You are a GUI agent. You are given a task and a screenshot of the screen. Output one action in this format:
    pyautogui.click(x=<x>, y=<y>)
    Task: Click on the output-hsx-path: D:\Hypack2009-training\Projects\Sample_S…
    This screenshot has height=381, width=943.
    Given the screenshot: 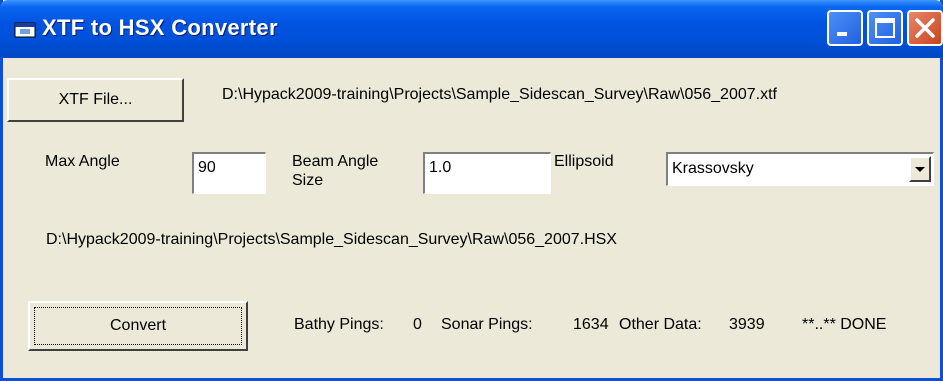 What is the action you would take?
    pyautogui.click(x=331, y=239)
    